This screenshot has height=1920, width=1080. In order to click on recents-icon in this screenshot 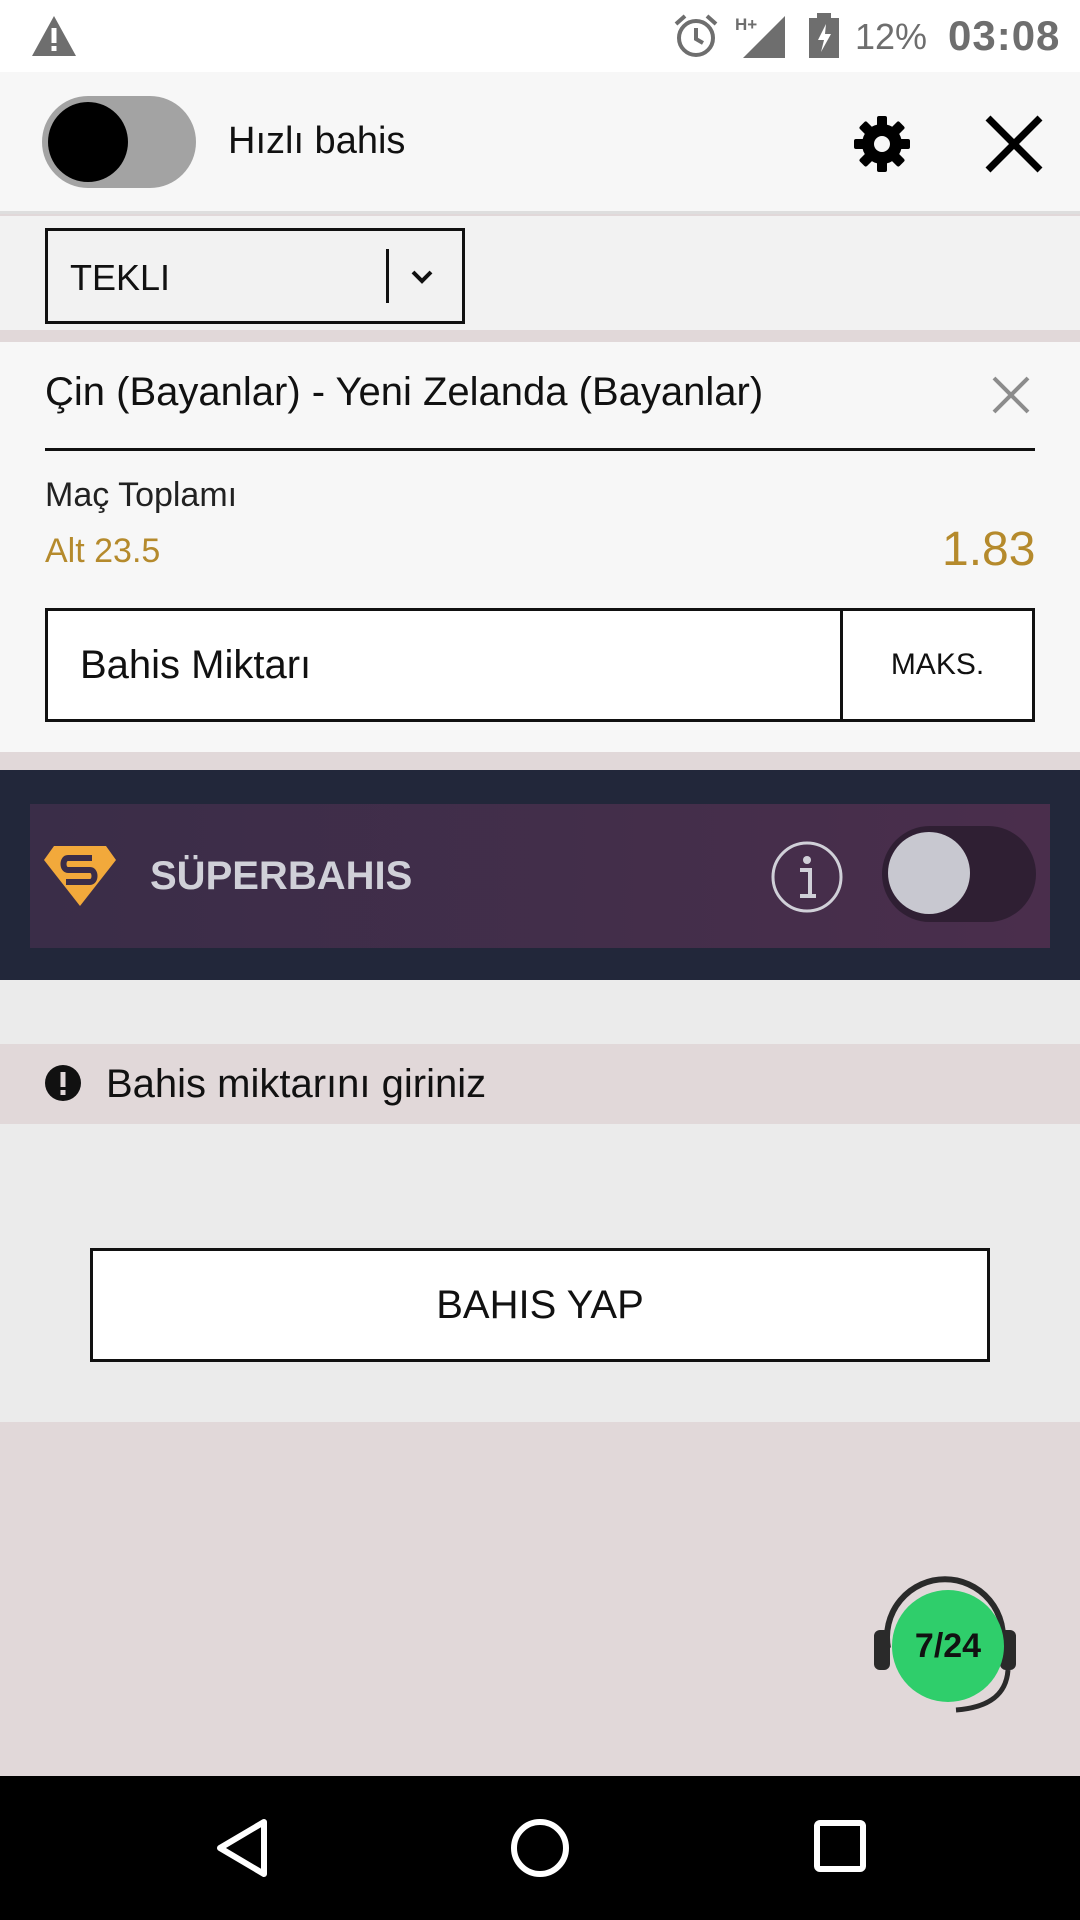, I will do `click(840, 1846)`.